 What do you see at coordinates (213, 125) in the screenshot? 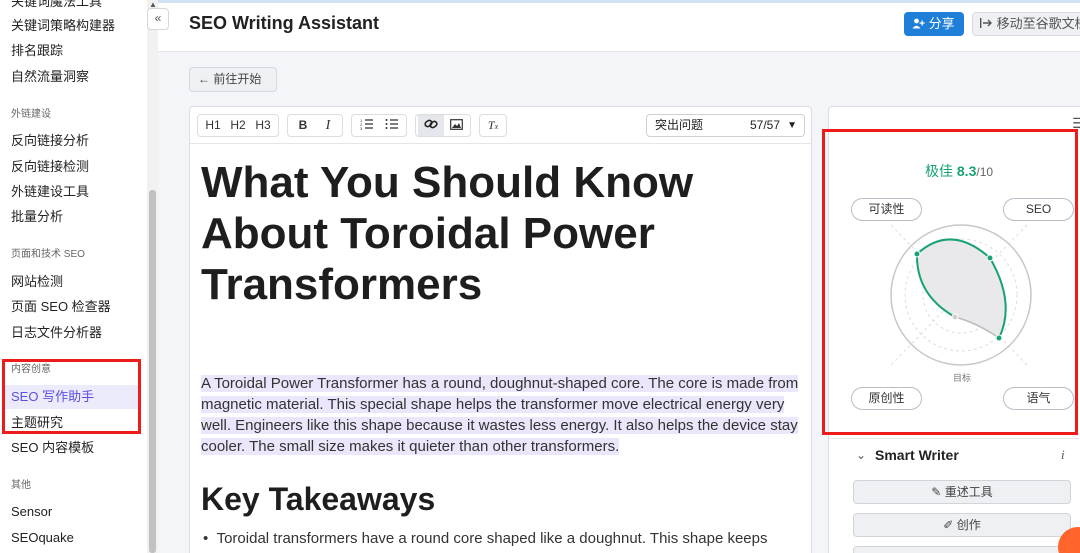
I see `heading-1-button: H1` at bounding box center [213, 125].